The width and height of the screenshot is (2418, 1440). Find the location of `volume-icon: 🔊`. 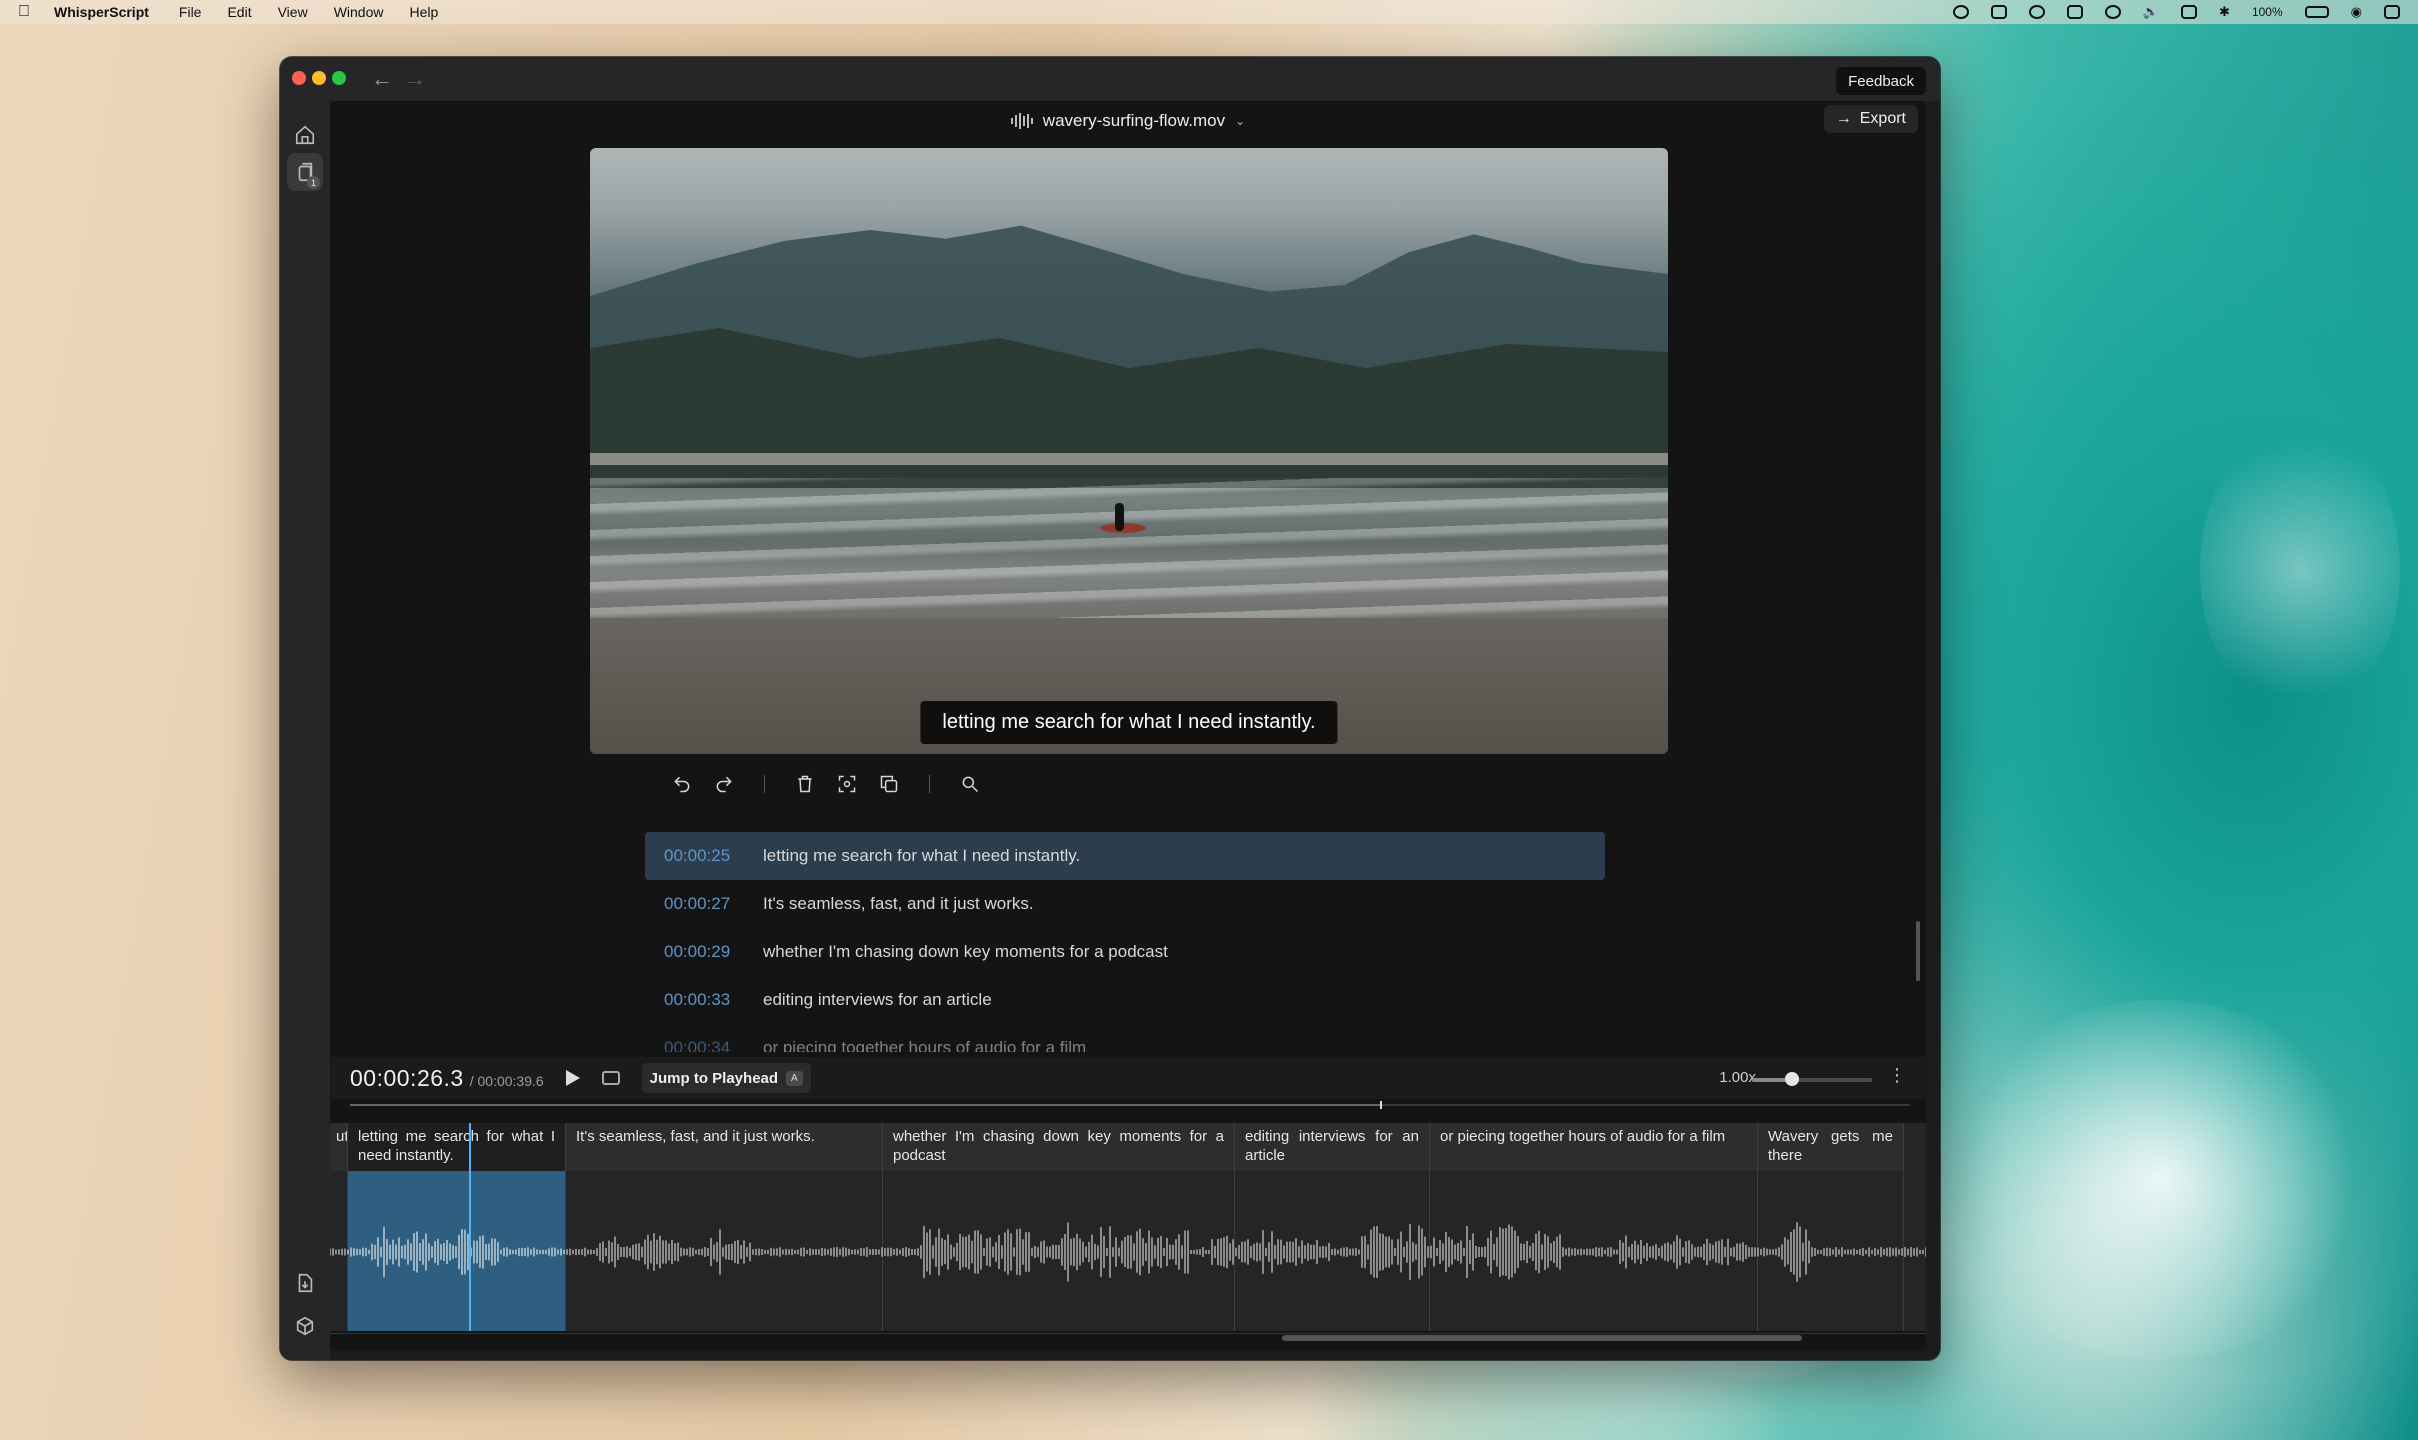

volume-icon: 🔊 is located at coordinates (2151, 12).